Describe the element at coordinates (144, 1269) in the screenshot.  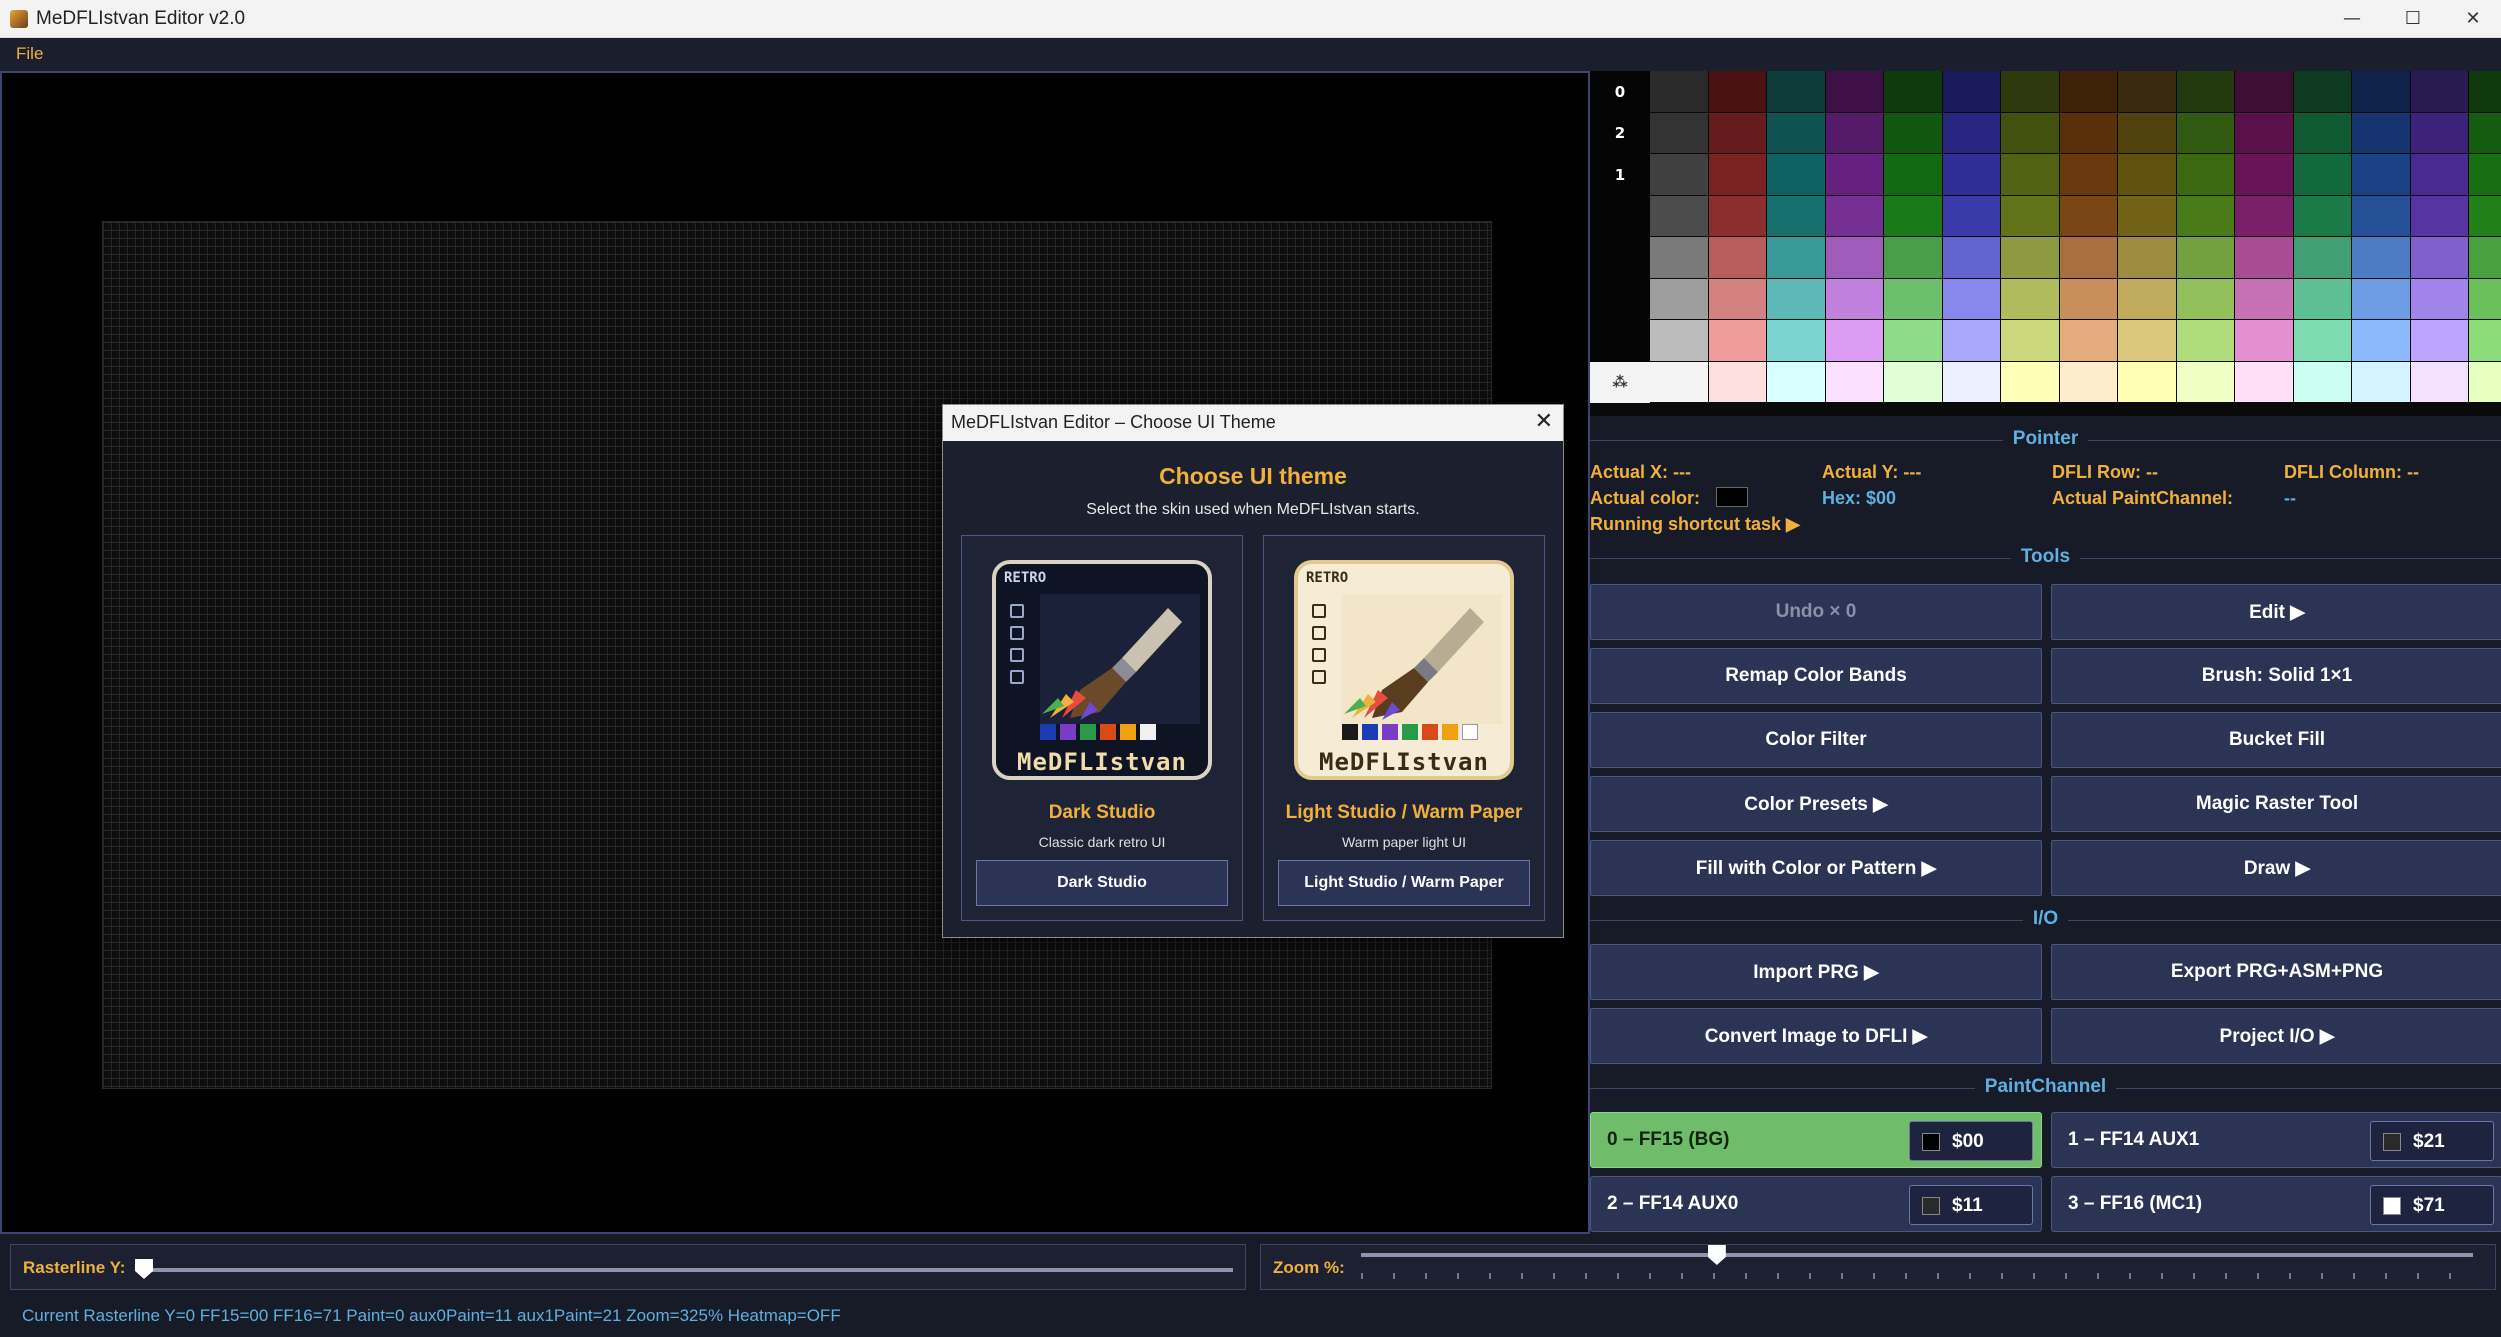
I see `rasterline-slider-thumb` at that location.